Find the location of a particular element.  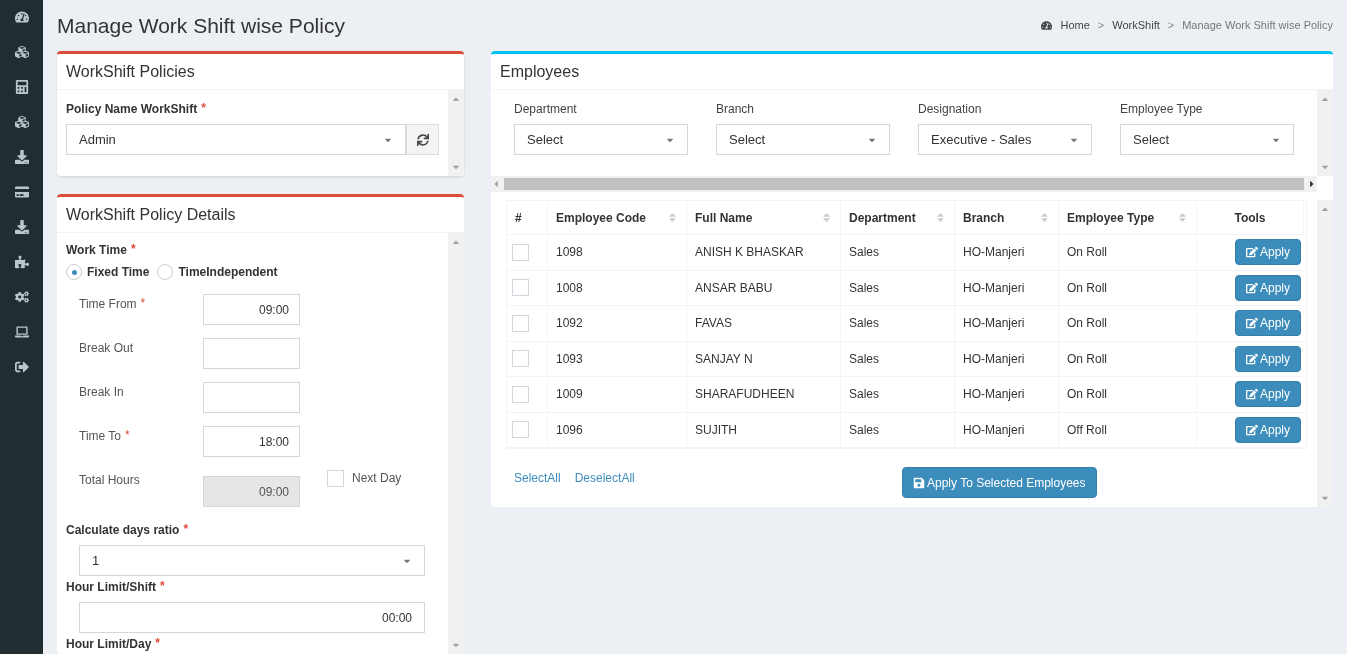

field-label: Policy Name WorkShift is located at coordinates (132, 109).